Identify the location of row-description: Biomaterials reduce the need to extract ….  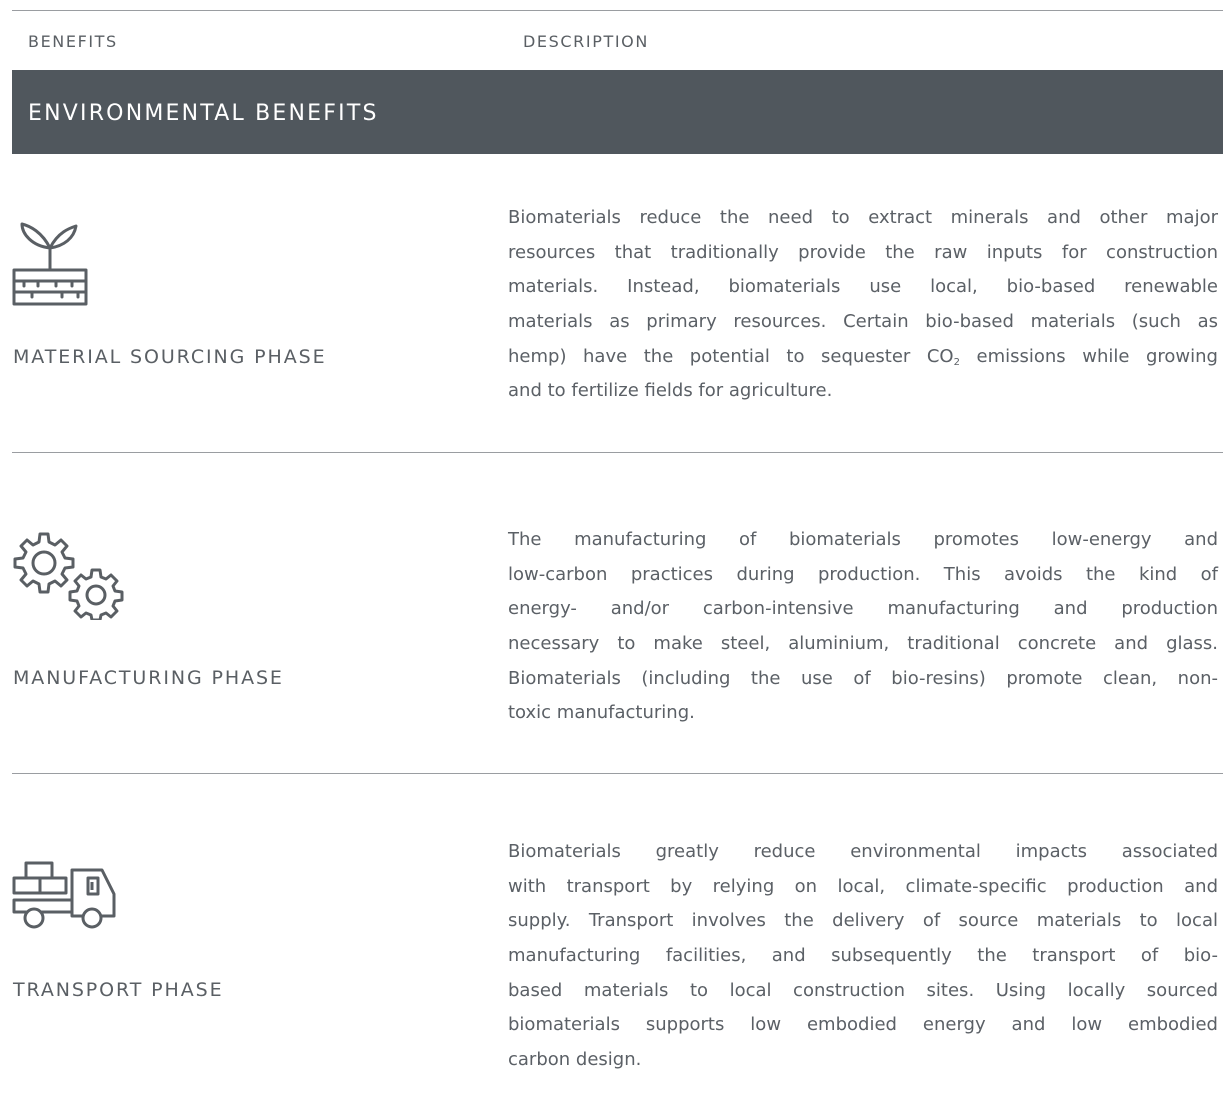
(863, 305).